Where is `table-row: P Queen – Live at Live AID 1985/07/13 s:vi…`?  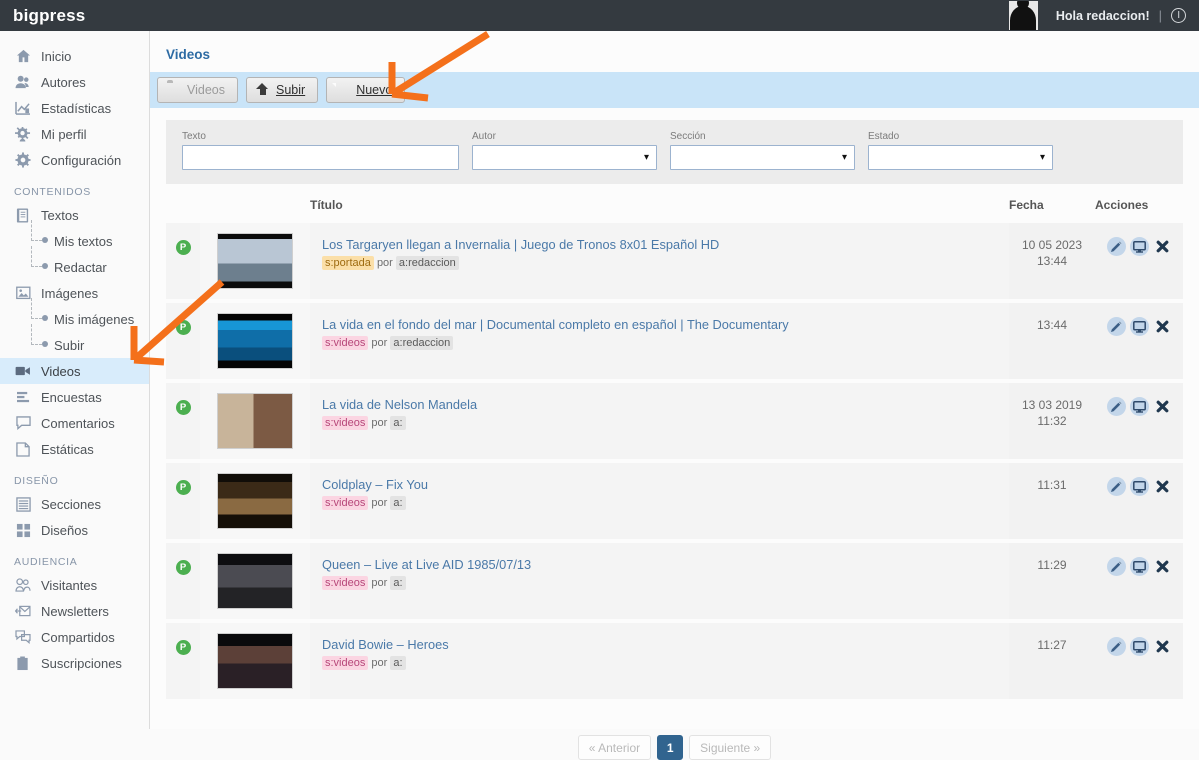 table-row: P Queen – Live at Live AID 1985/07/13 s:vi… is located at coordinates (674, 582).